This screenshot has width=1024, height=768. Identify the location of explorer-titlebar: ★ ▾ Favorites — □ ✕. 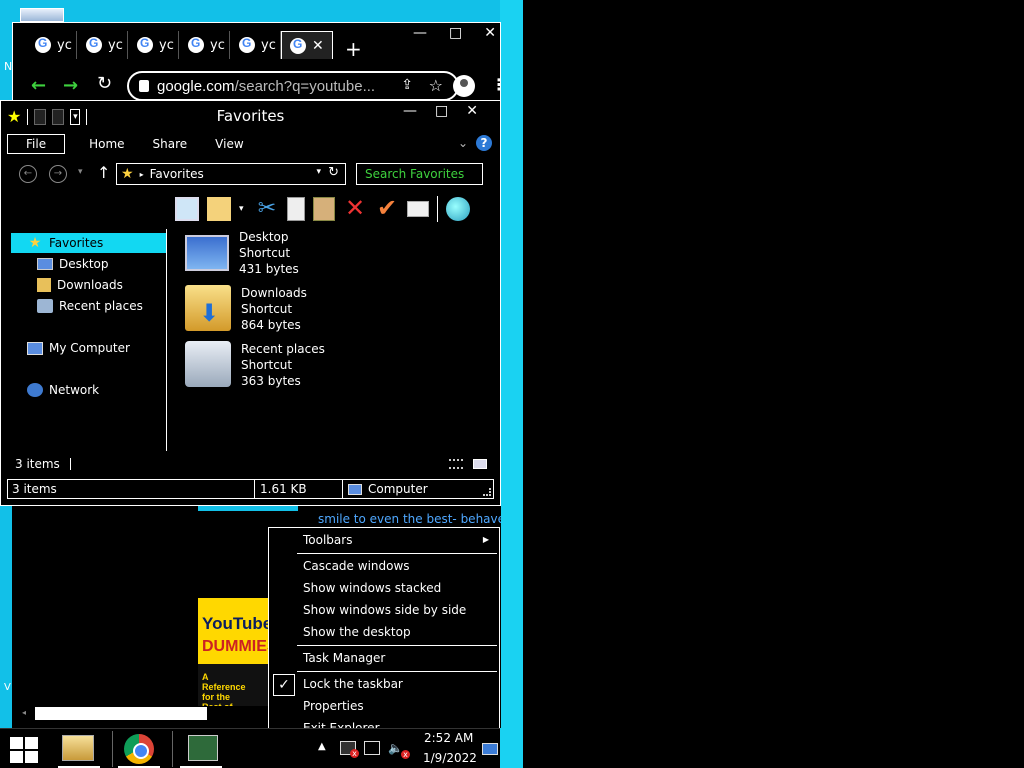
(250, 116).